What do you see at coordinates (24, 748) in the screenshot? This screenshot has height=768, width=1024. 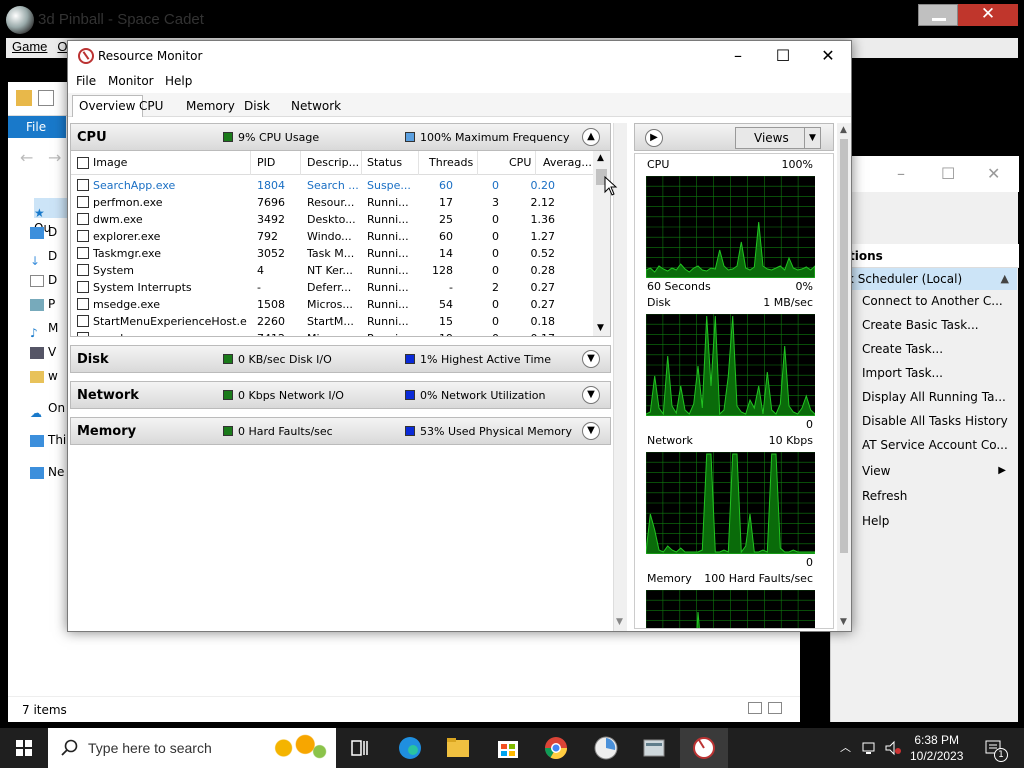 I see `start-button` at bounding box center [24, 748].